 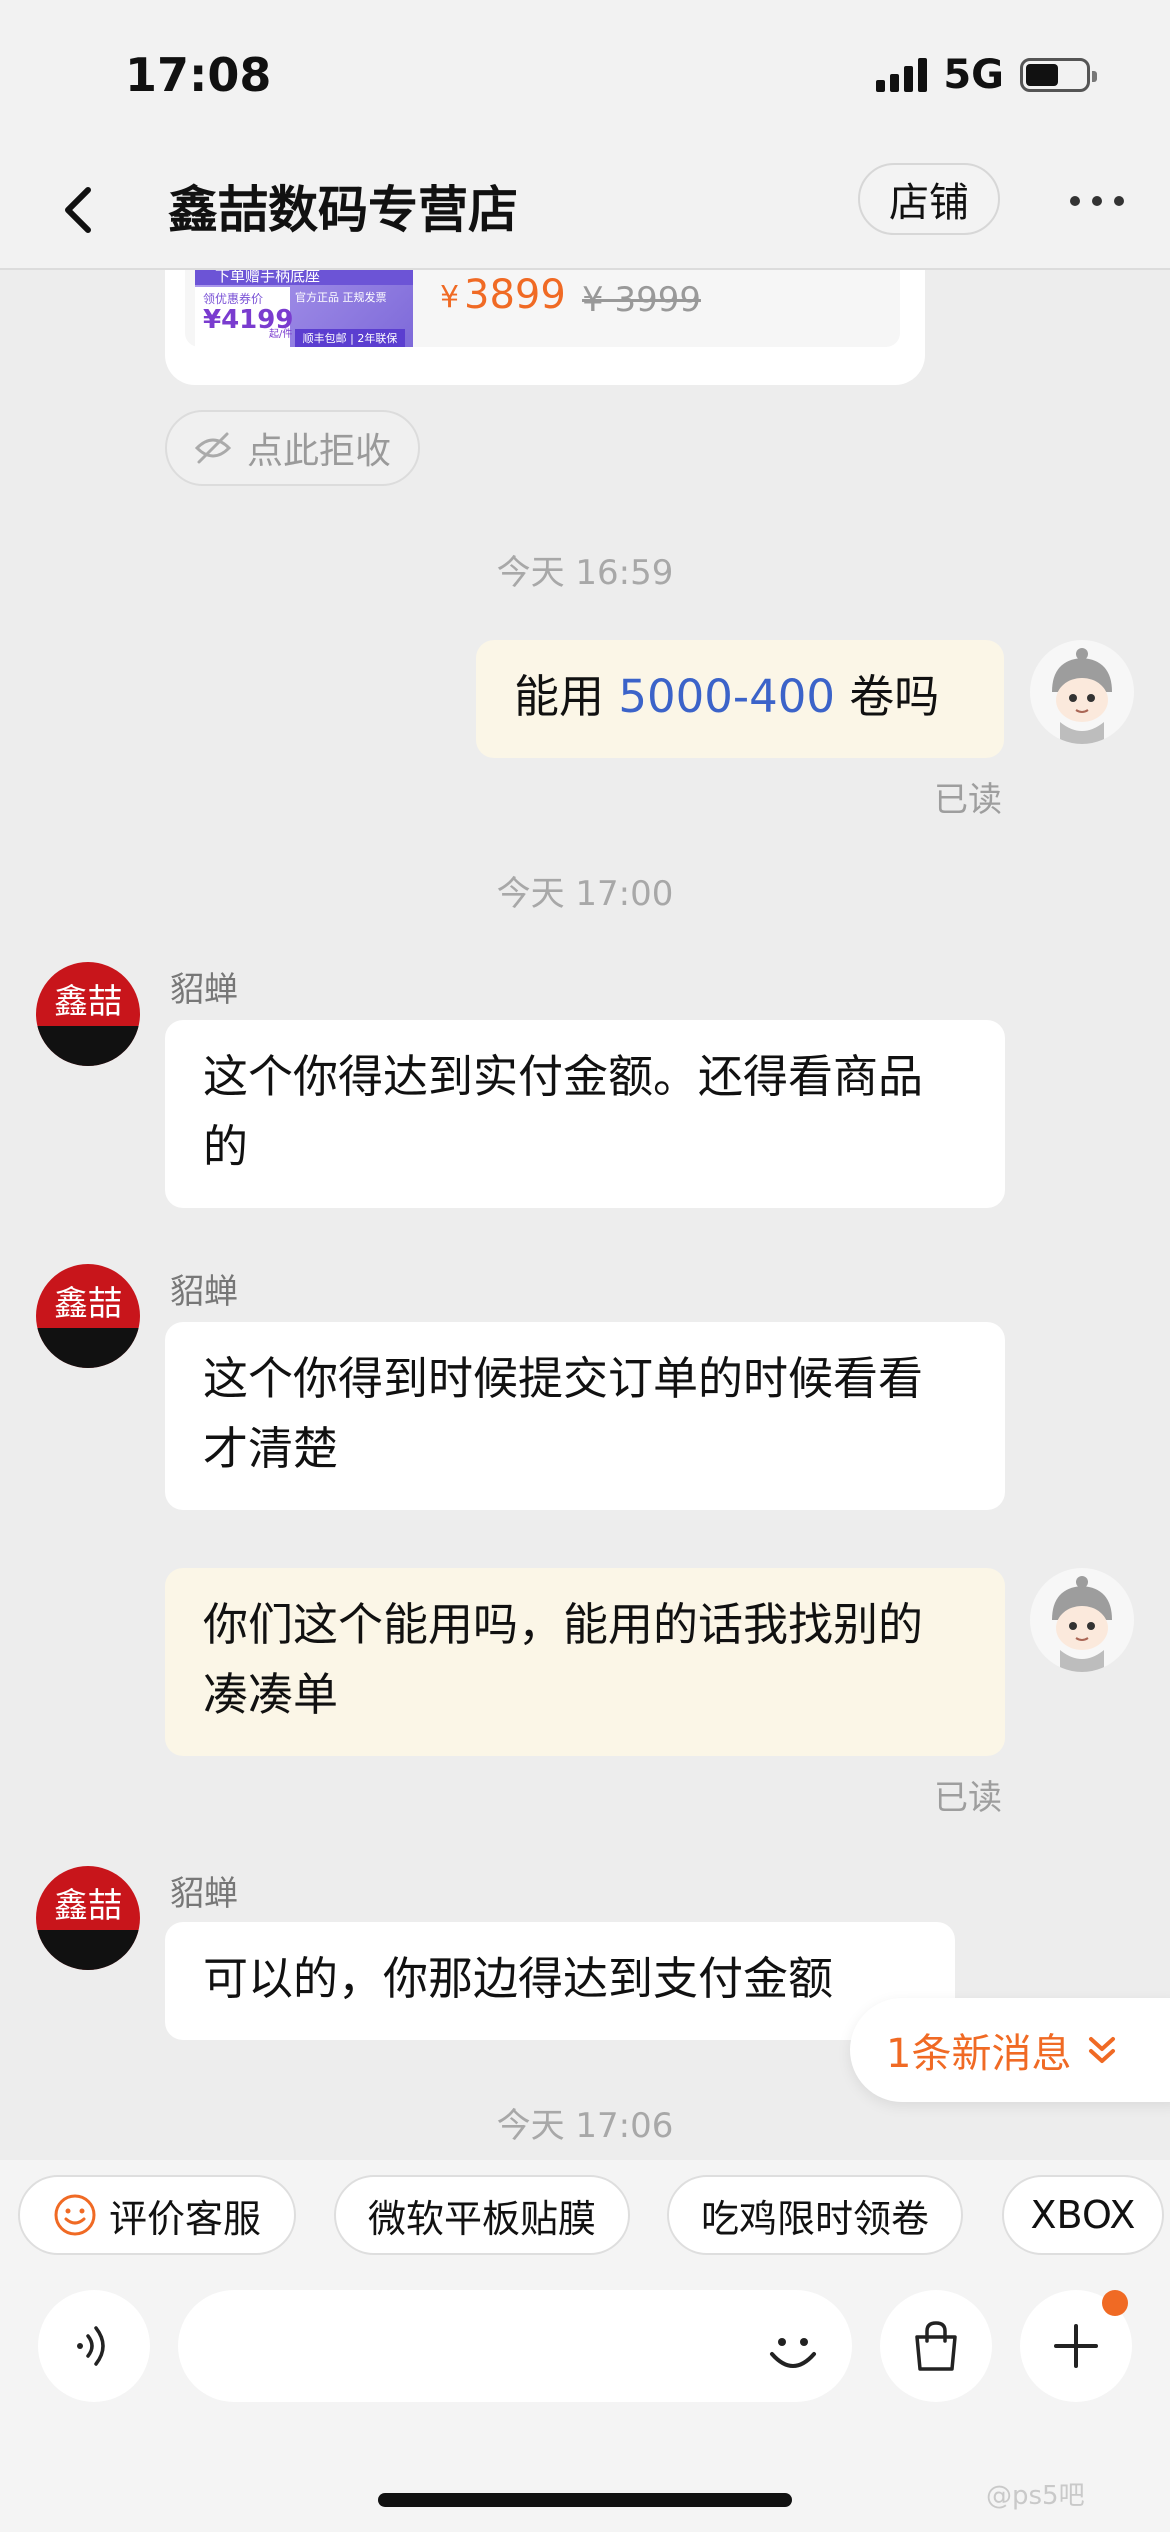 What do you see at coordinates (585, 894) in the screenshot?
I see `timestamp: 今天 17:00` at bounding box center [585, 894].